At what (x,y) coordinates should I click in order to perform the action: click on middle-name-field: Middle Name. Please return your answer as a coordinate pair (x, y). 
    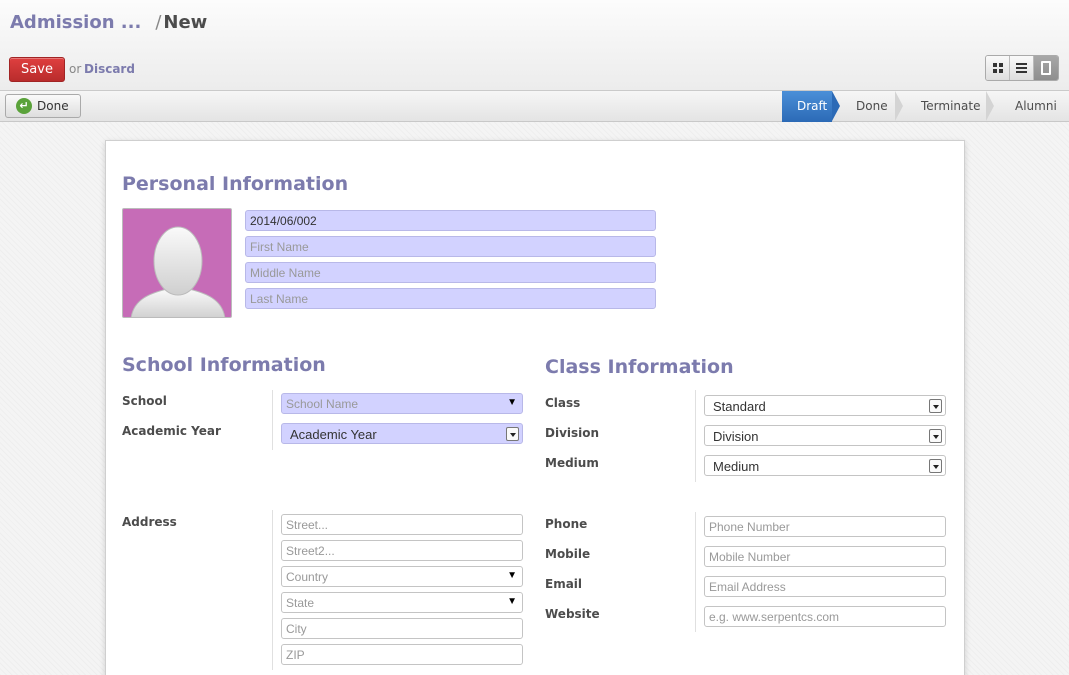
    Looking at the image, I should click on (450, 272).